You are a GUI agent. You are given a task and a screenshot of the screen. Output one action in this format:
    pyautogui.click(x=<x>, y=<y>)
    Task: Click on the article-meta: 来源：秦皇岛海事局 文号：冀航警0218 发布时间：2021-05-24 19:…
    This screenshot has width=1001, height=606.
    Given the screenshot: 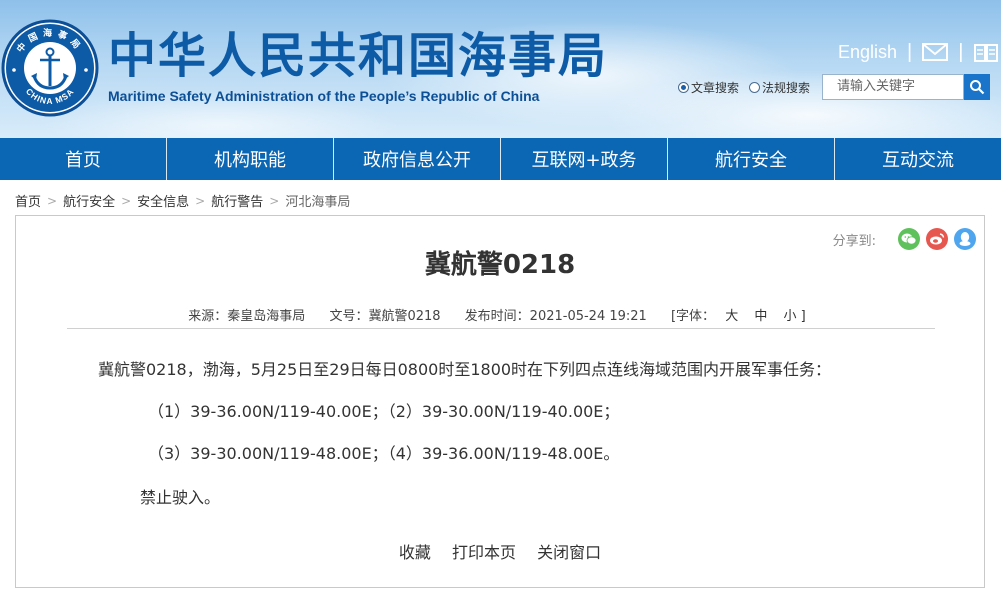 What is the action you would take?
    pyautogui.click(x=500, y=314)
    